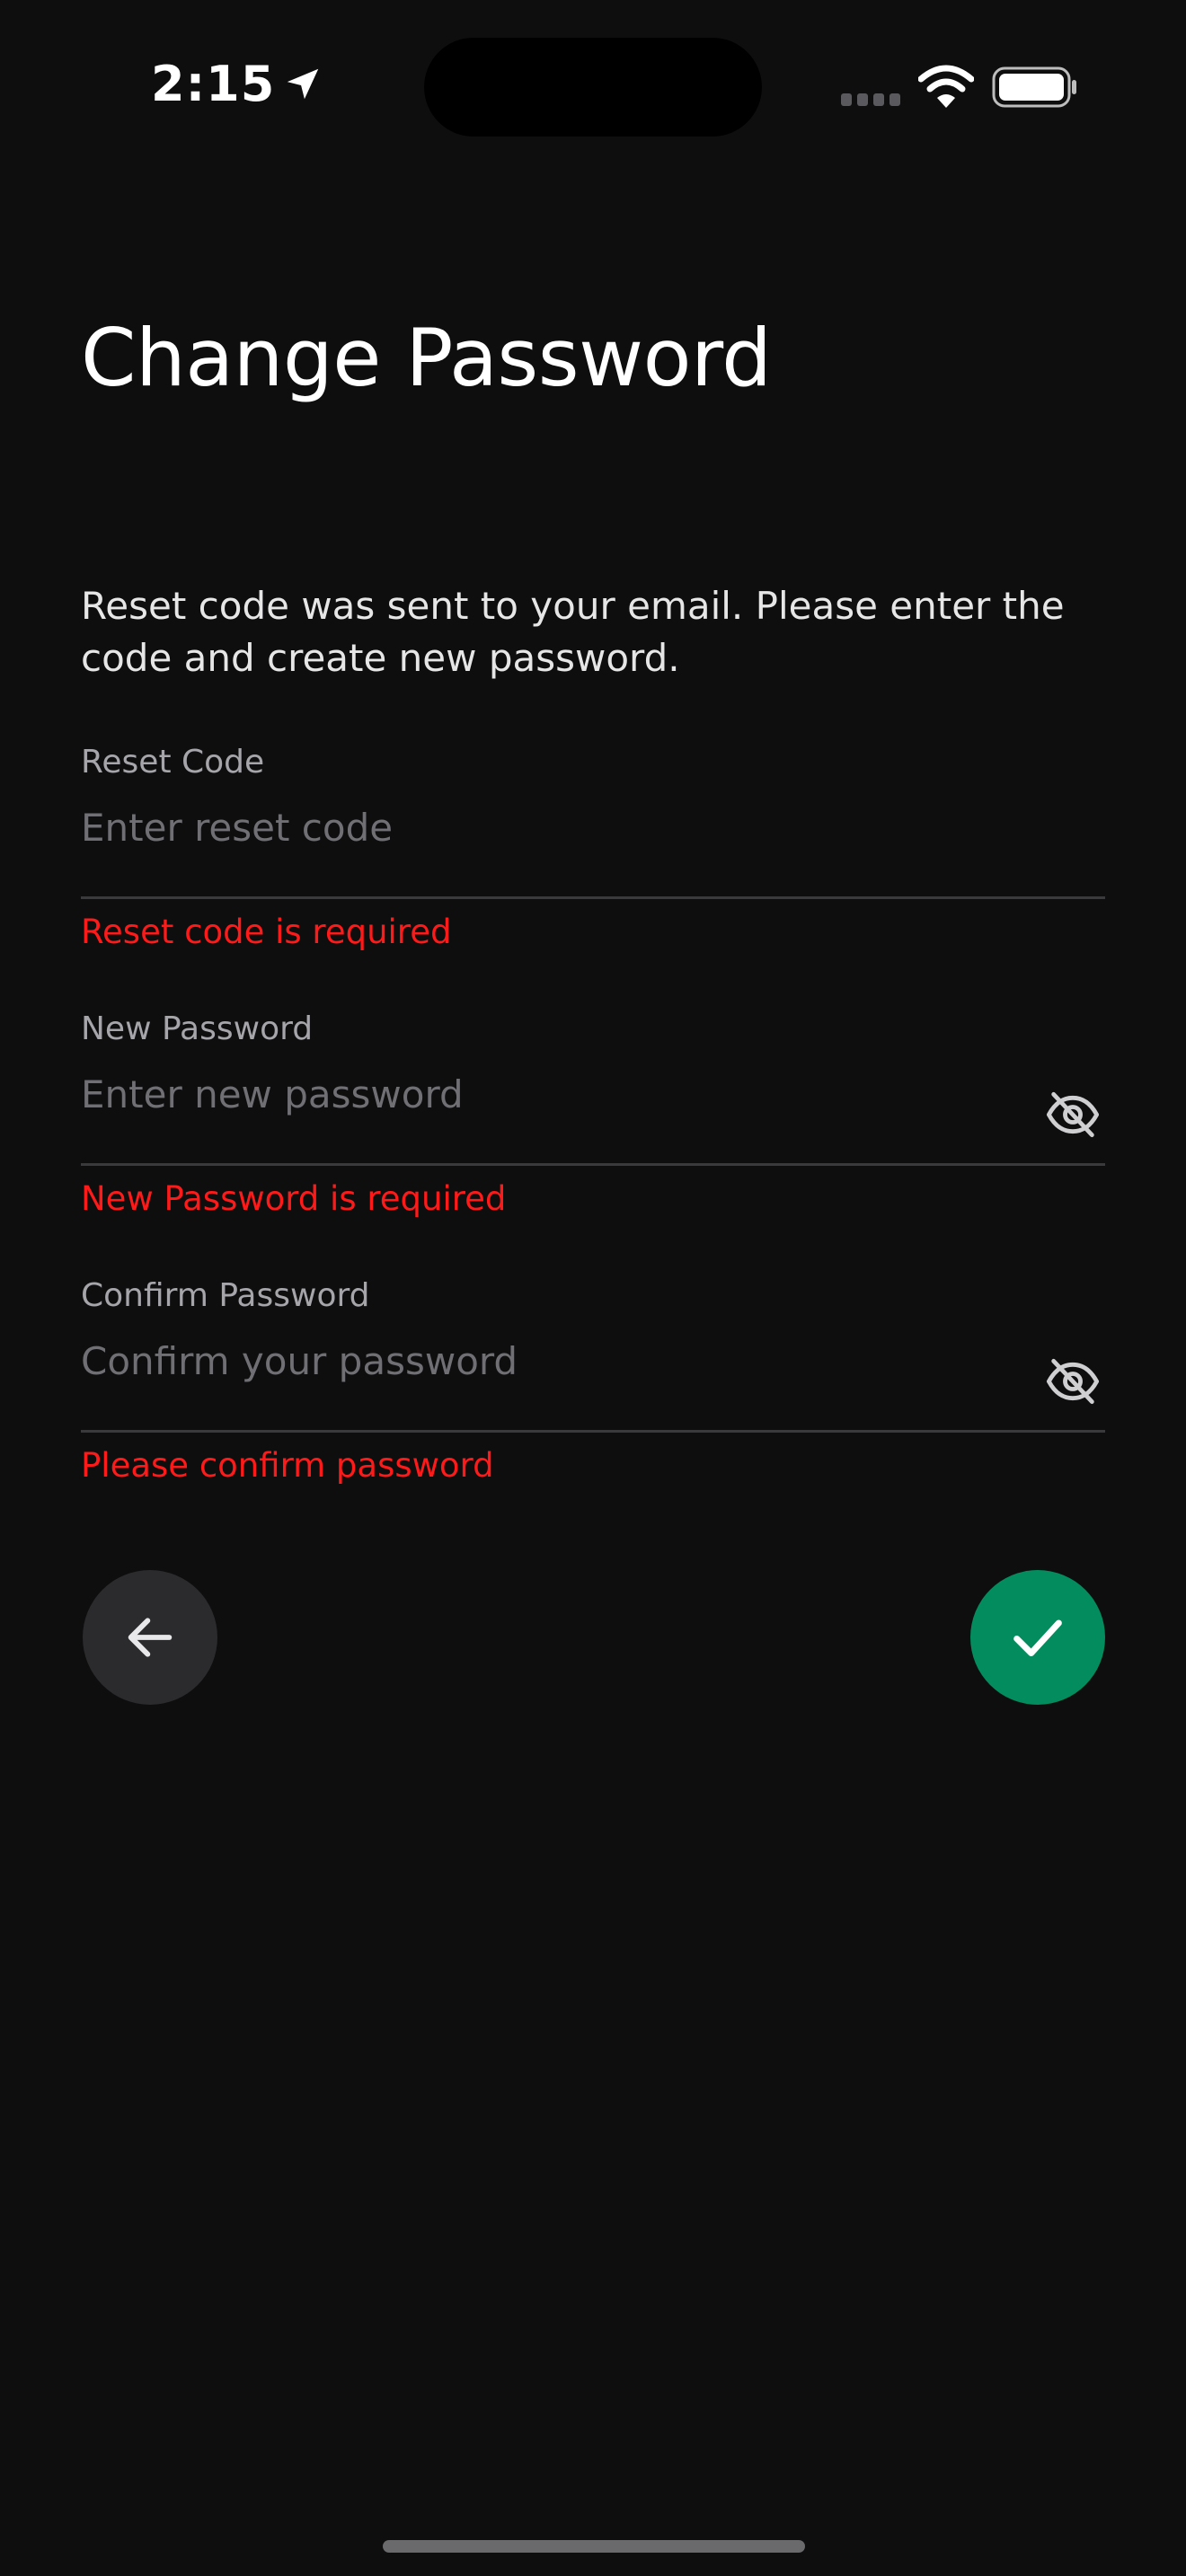 This screenshot has height=2576, width=1186. I want to click on arrow-left-icon, so click(150, 1637).